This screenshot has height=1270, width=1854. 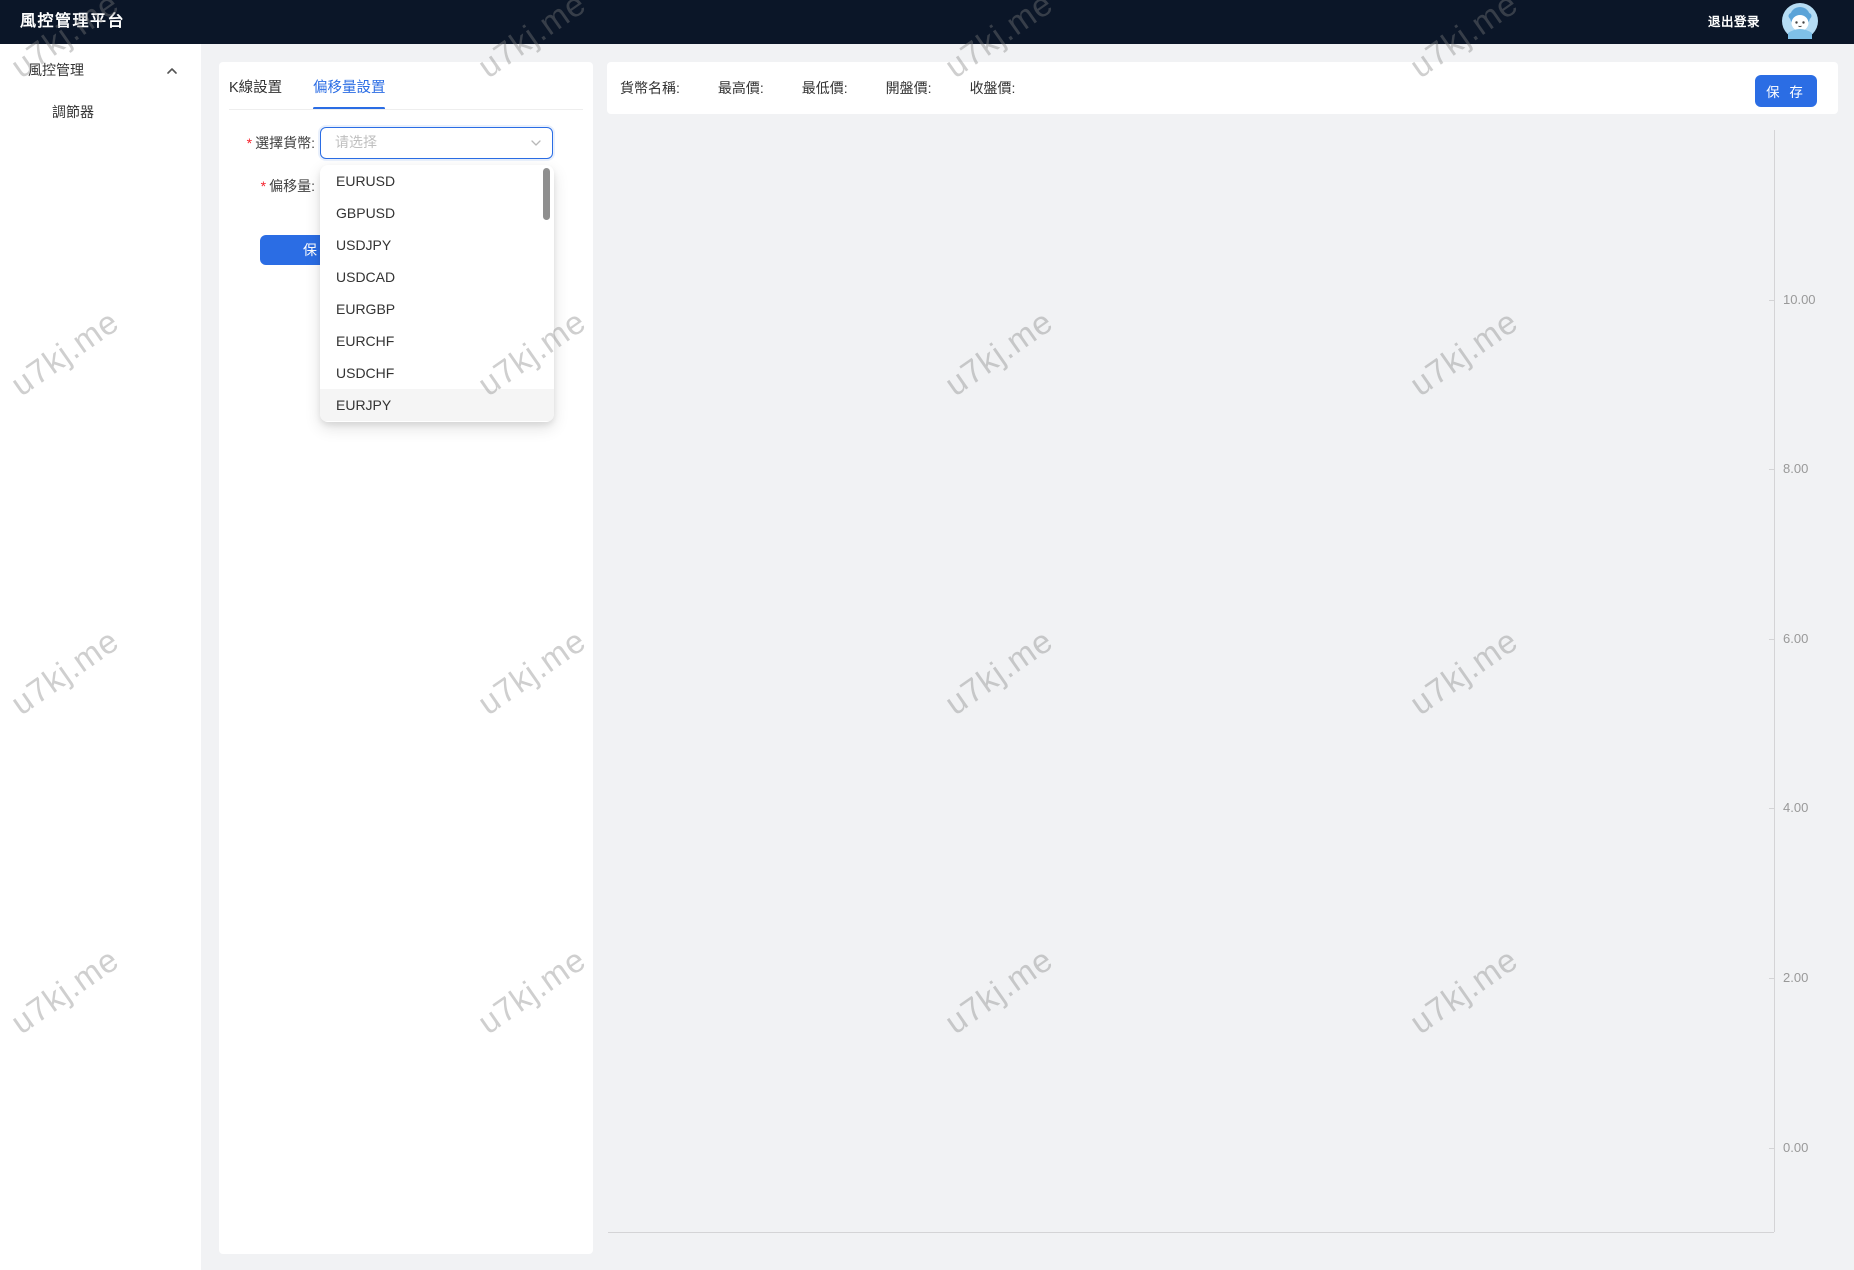 What do you see at coordinates (824, 88) in the screenshot?
I see `chart-header-label: 最低價:` at bounding box center [824, 88].